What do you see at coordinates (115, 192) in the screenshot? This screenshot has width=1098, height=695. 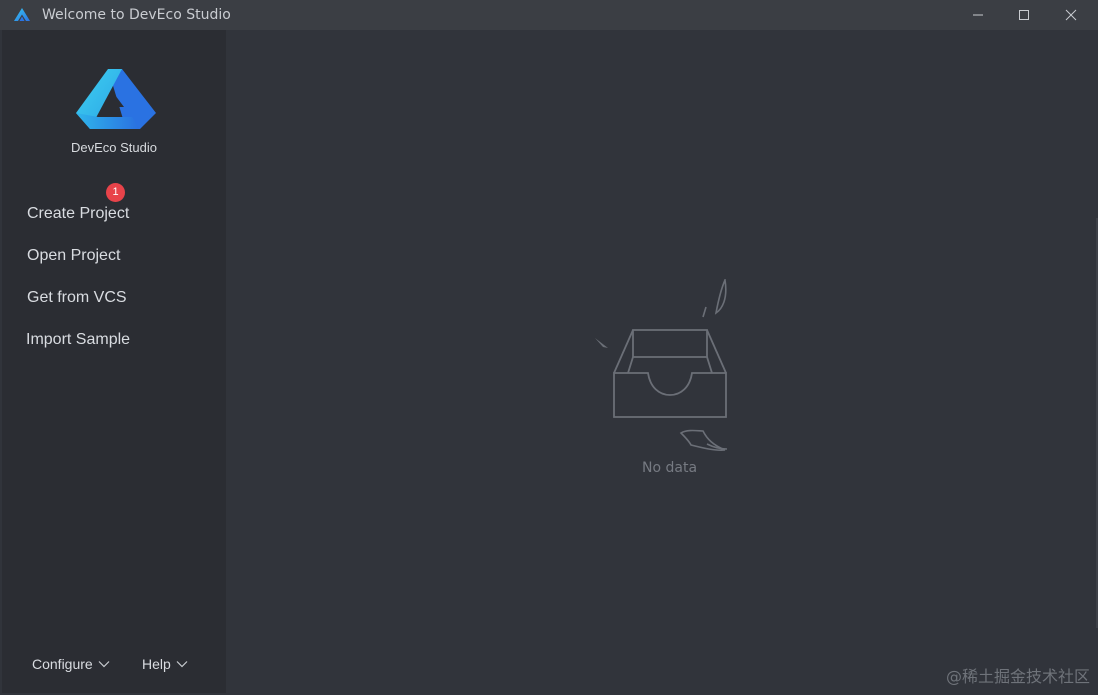 I see `notification-badge: 1` at bounding box center [115, 192].